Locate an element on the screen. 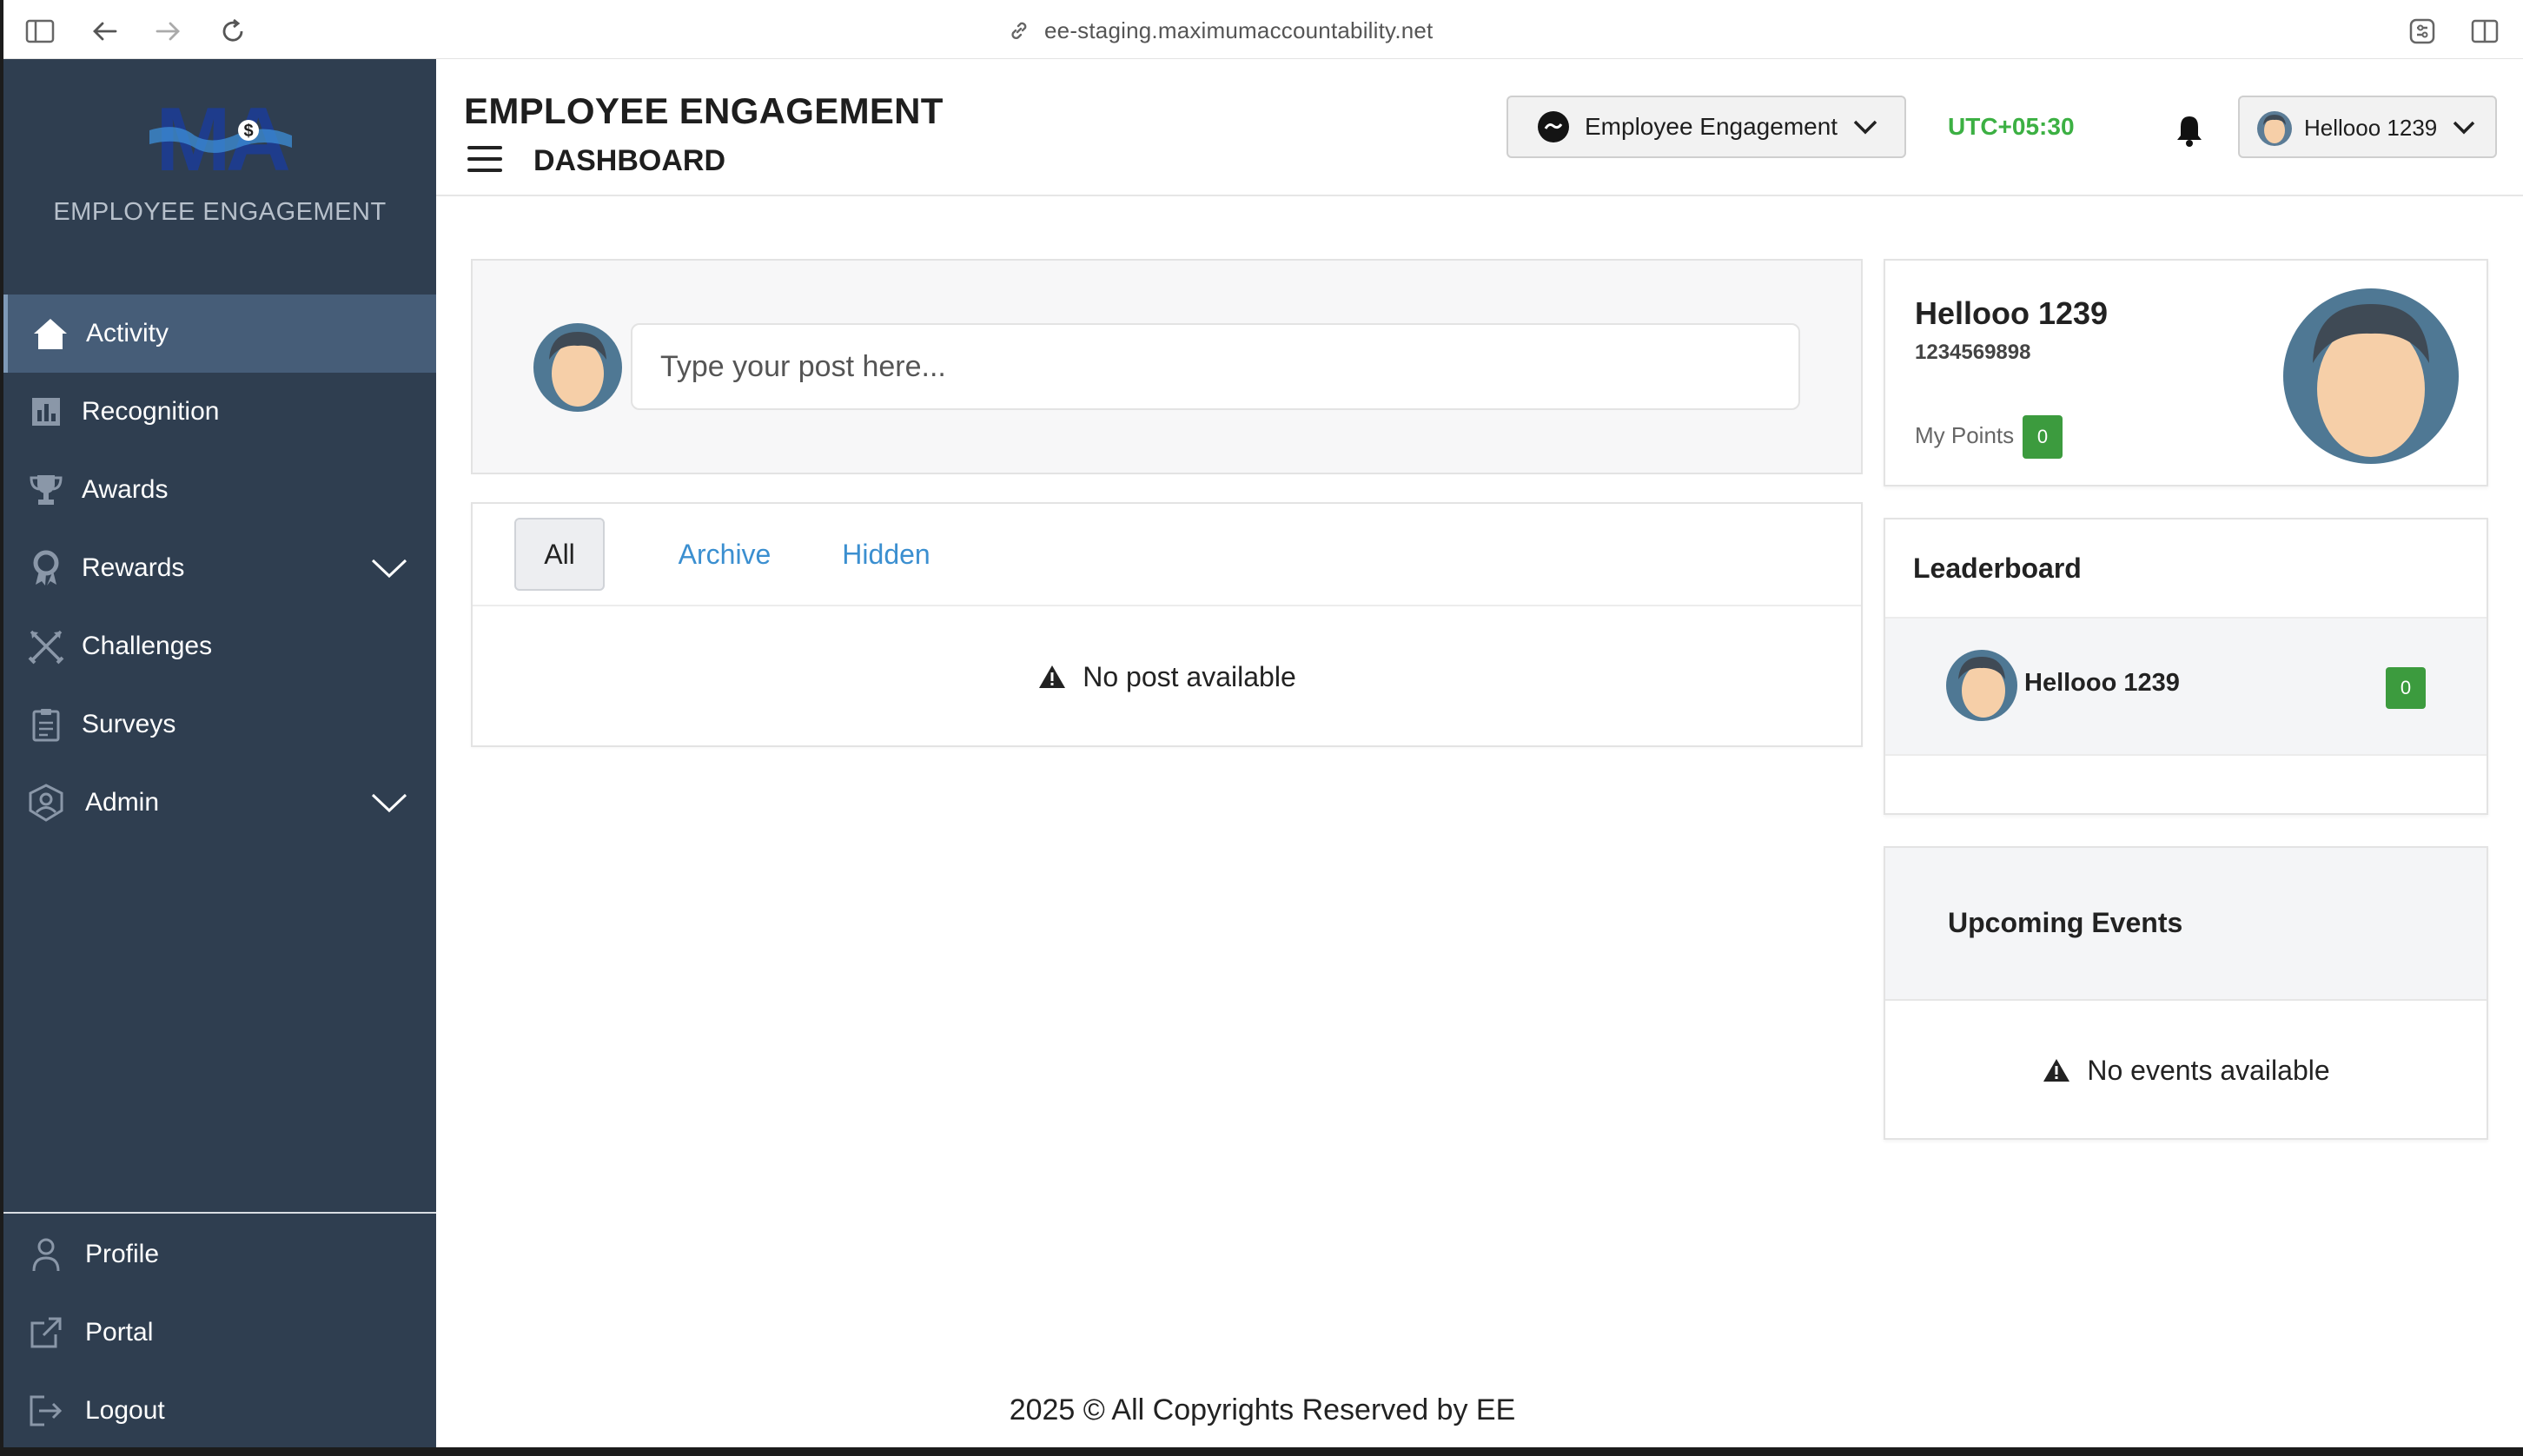  profile-card: Hellooo 1239 1234569898 My Points 0 is located at coordinates (2186, 372).